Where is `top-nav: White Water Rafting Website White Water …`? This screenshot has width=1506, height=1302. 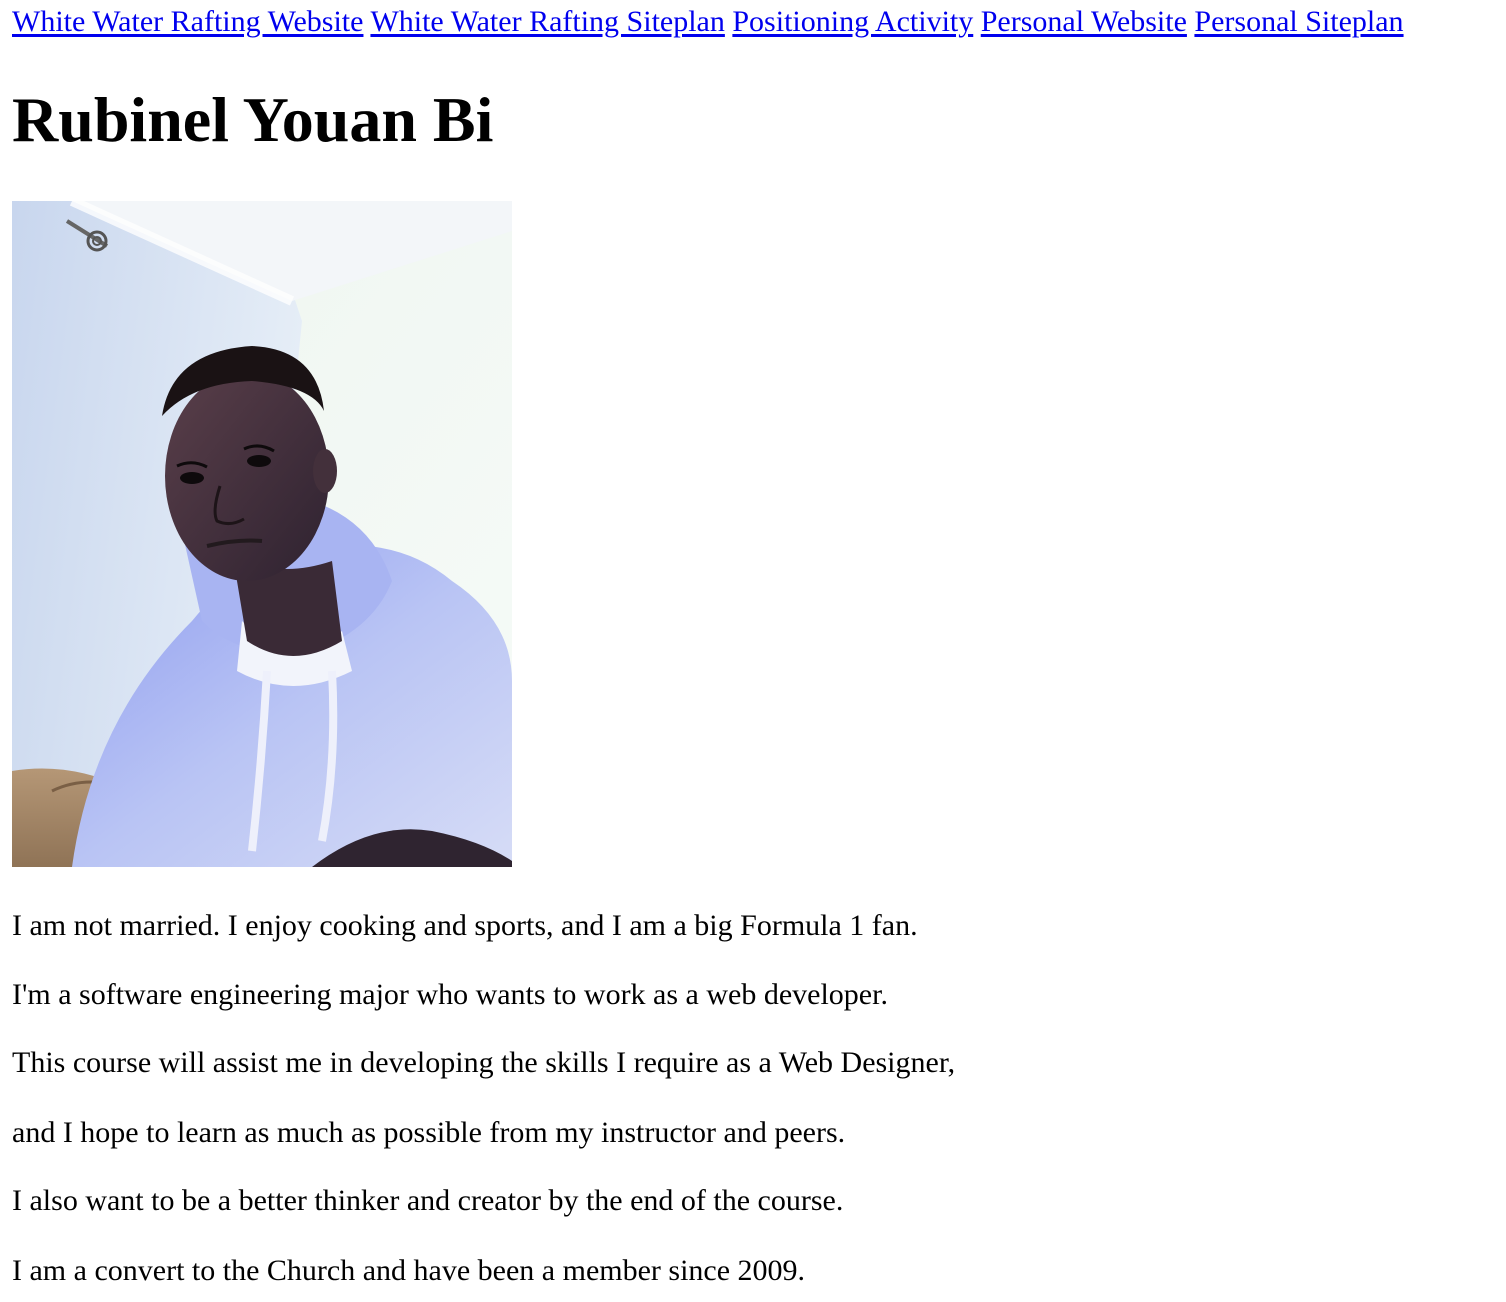 top-nav: White Water Rafting Website White Water … is located at coordinates (708, 22).